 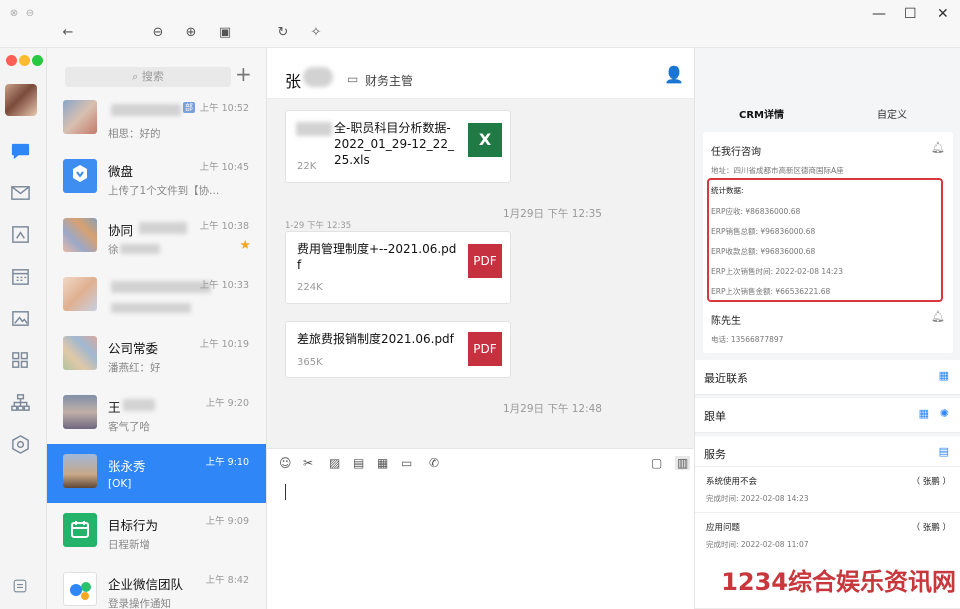 I want to click on org-chart-icon, so click(x=20, y=402).